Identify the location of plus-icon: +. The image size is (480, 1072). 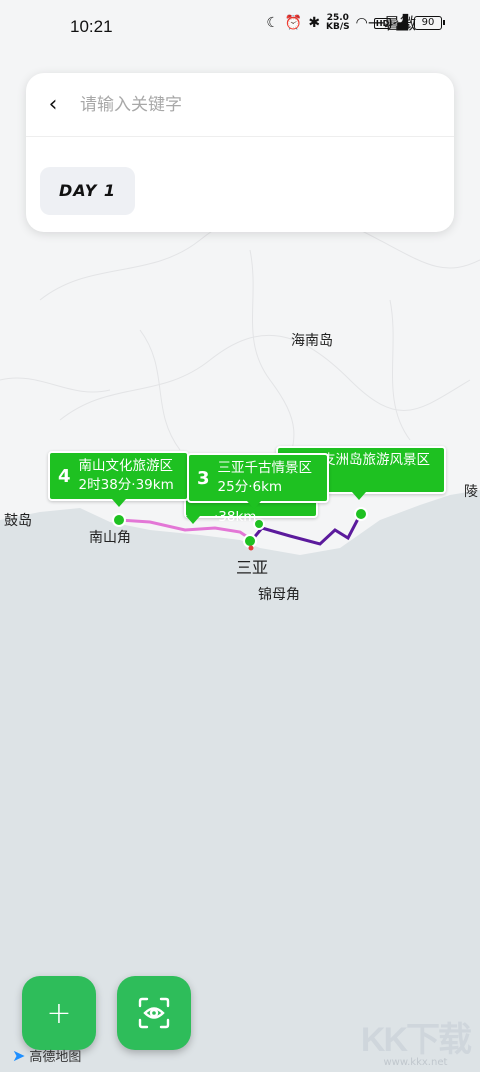
(59, 1013).